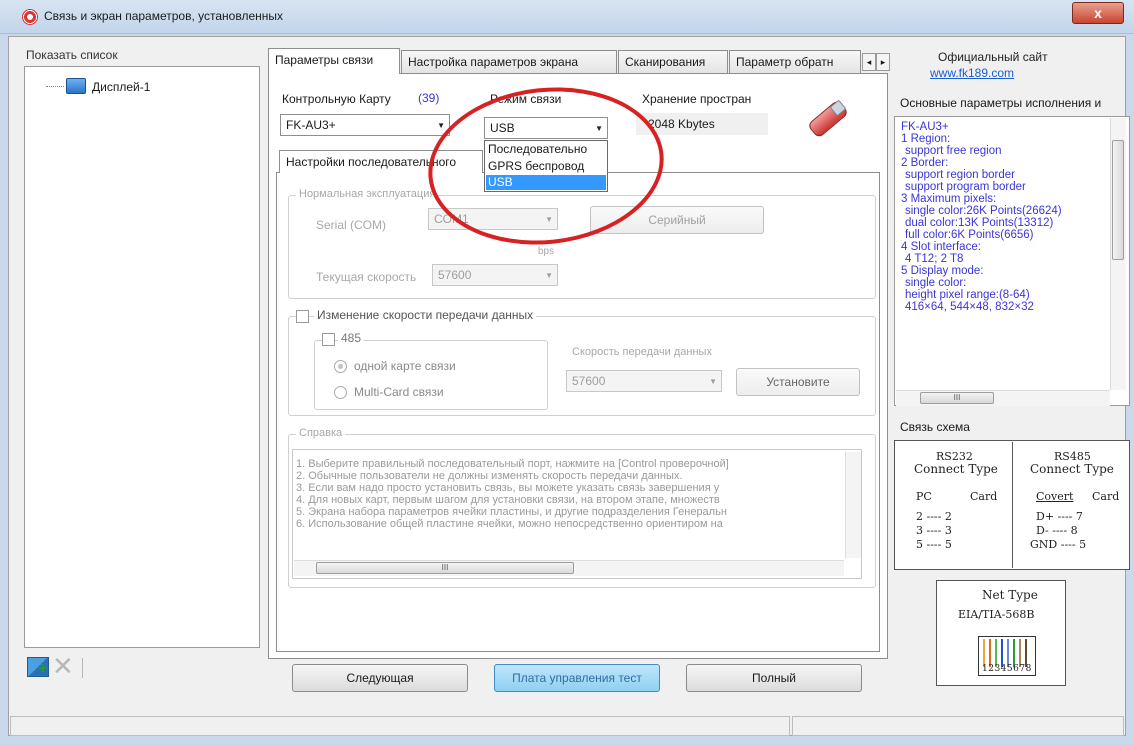 The image size is (1134, 745). I want to click on rs232-col-card: Card, so click(984, 496).